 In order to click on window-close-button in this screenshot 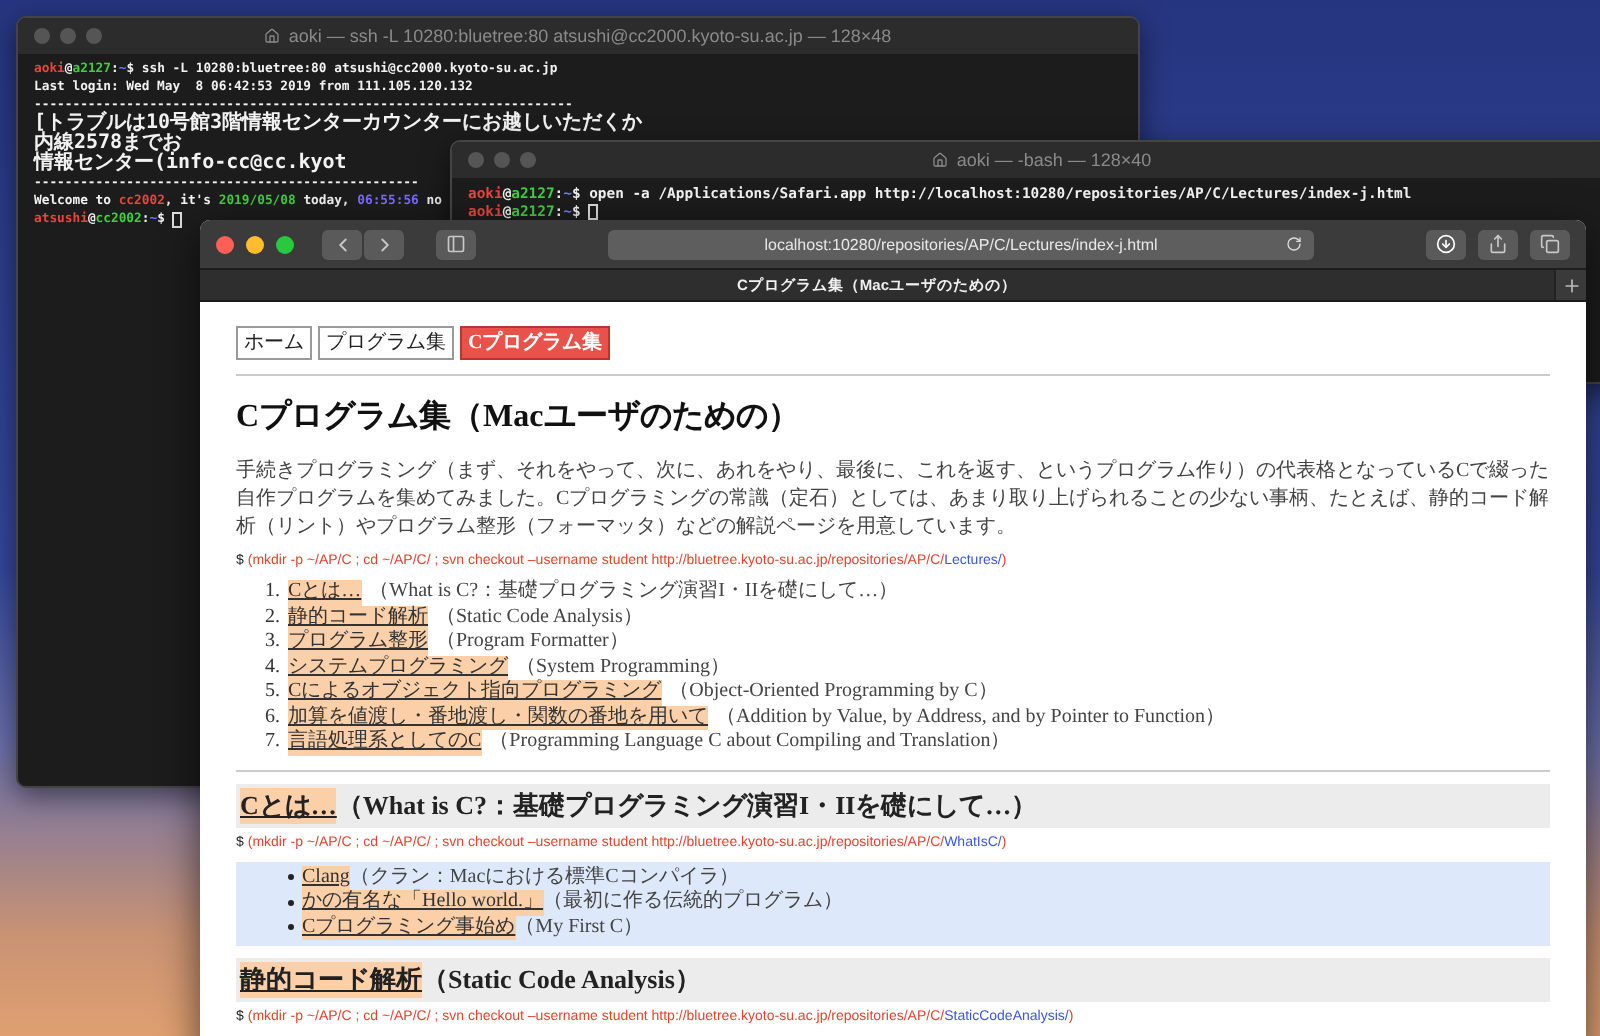, I will do `click(225, 244)`.